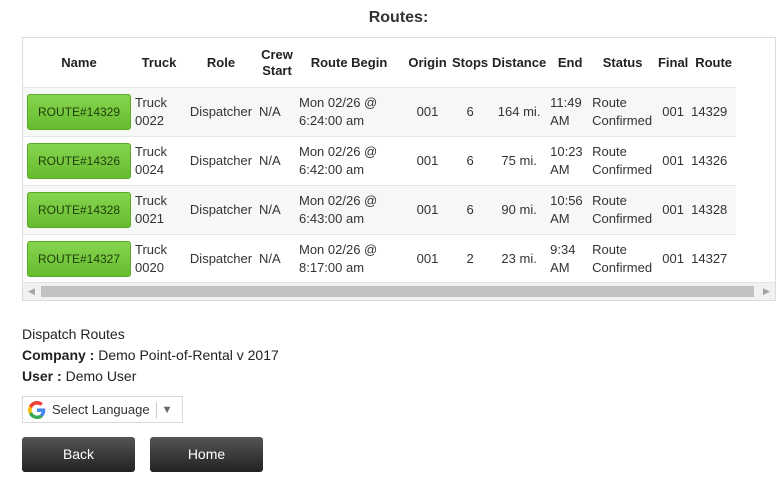  What do you see at coordinates (150, 376) in the screenshot?
I see `user-line: User : Demo User` at bounding box center [150, 376].